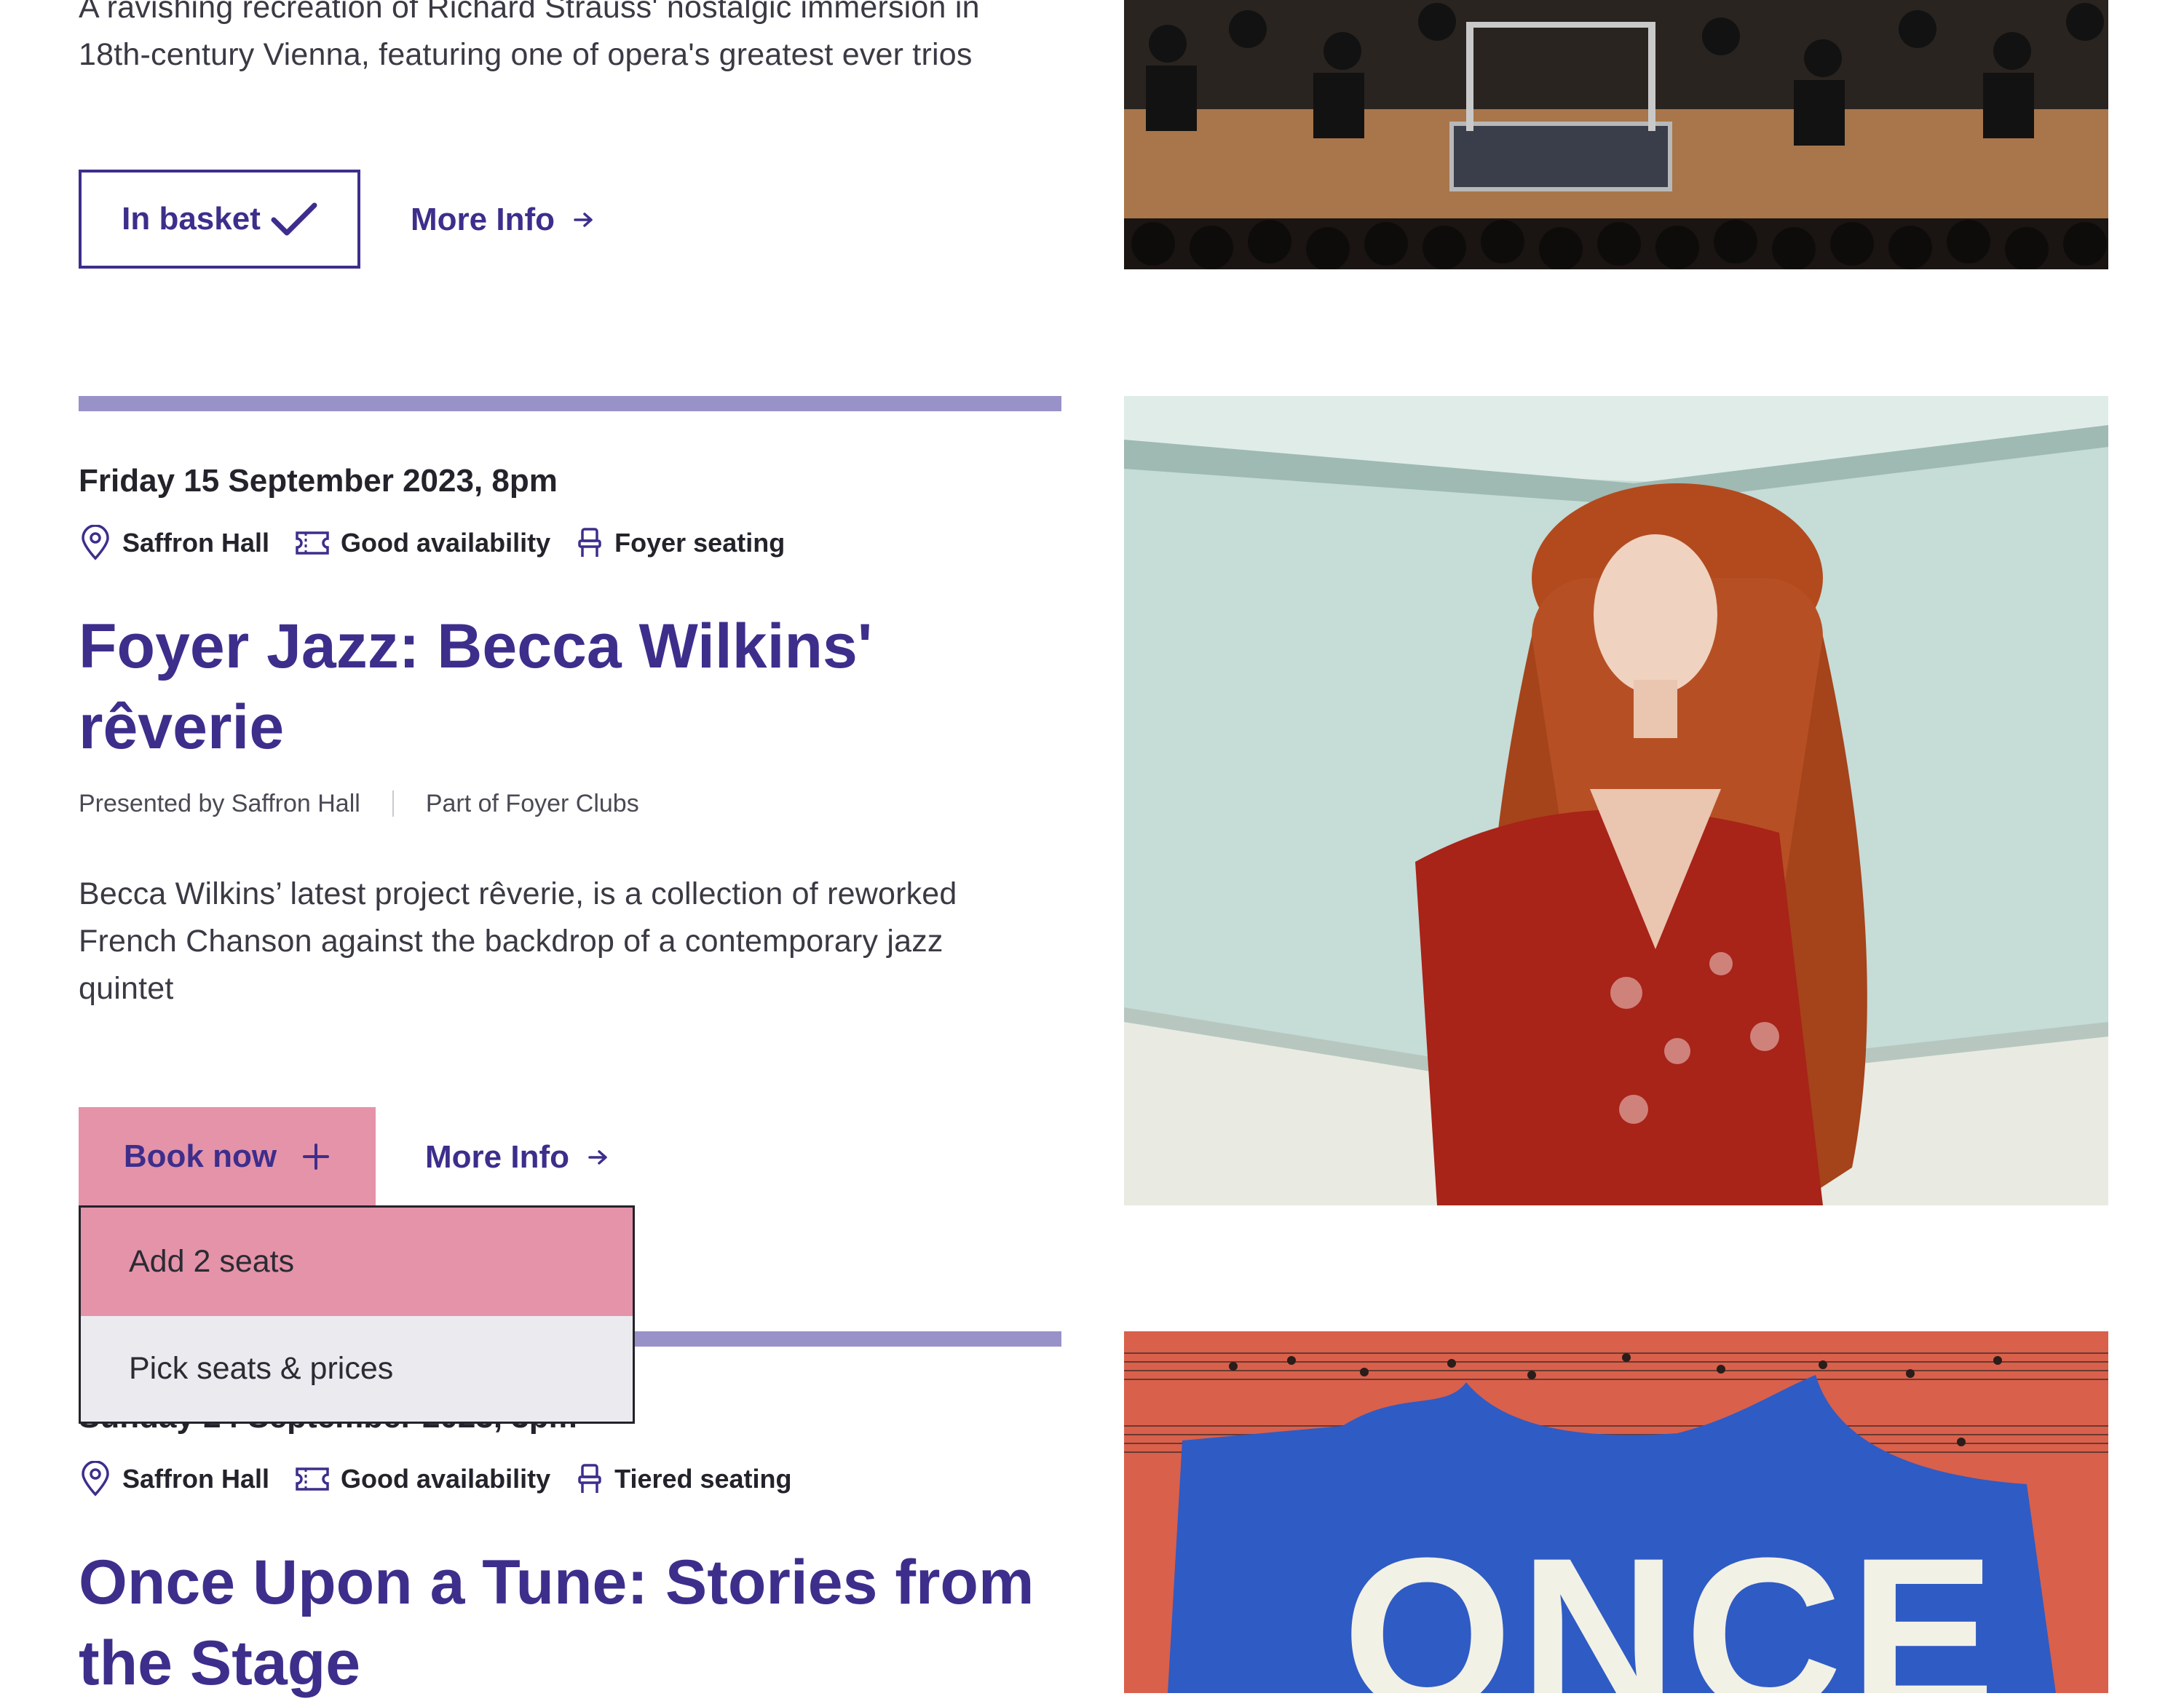 This screenshot has width=2184, height=1704. Describe the element at coordinates (683, 1479) in the screenshot. I see `seating-item: Tiered seating` at that location.